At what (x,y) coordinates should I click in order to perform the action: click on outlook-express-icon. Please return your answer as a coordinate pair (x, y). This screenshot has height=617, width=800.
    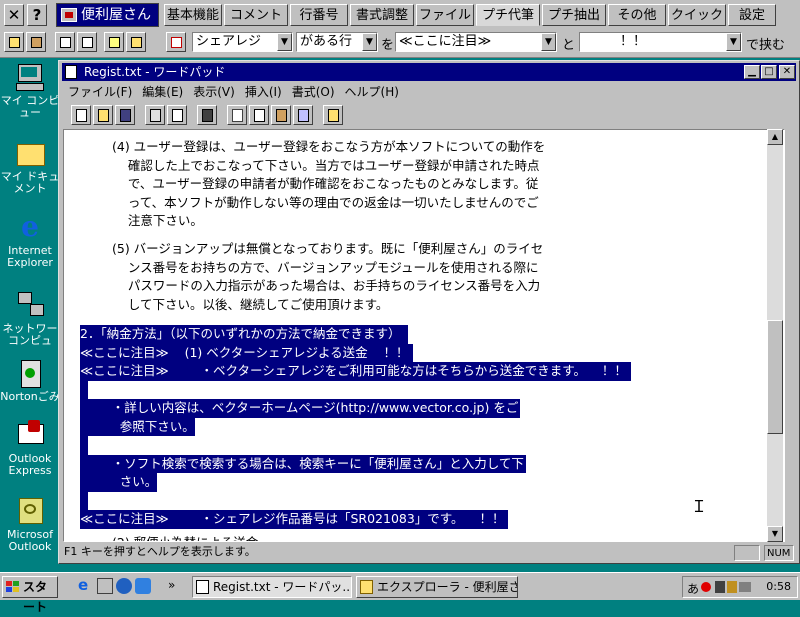
    Looking at the image, I should click on (124, 586).